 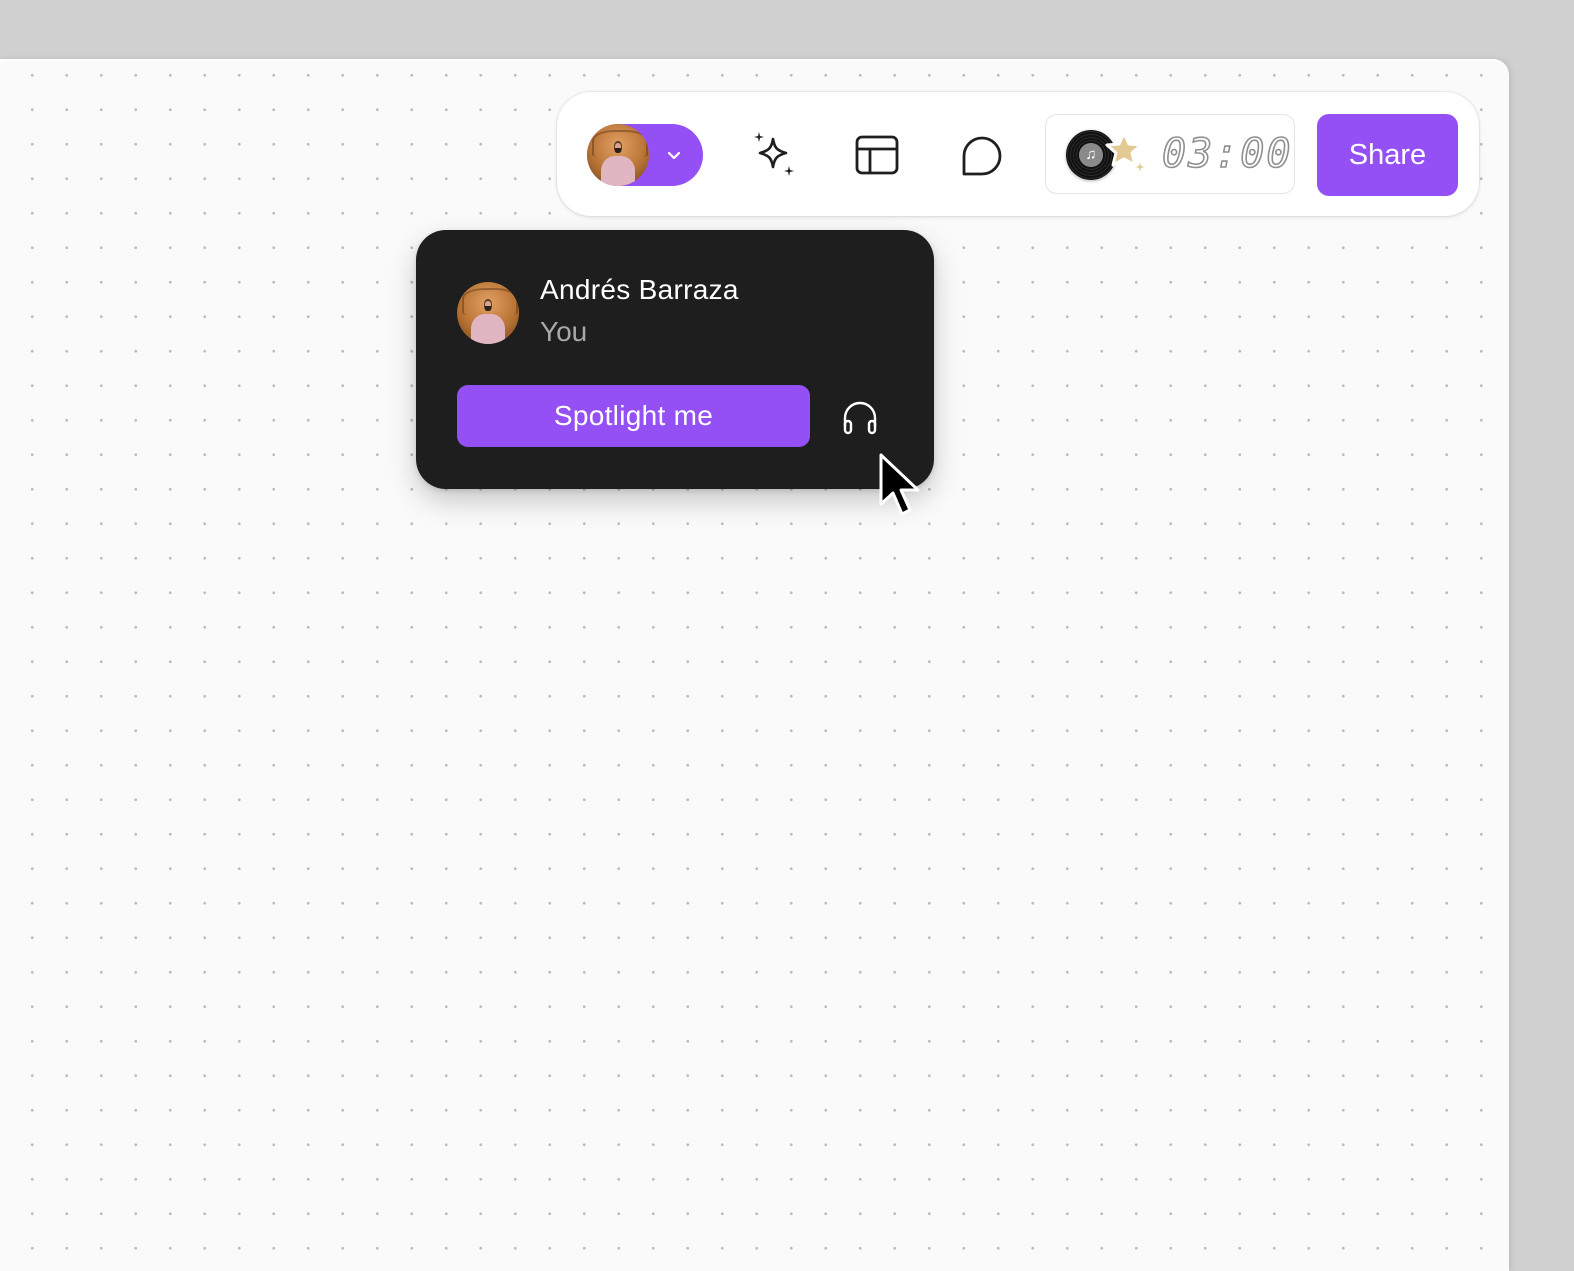 I want to click on sparkles-button, so click(x=773, y=155).